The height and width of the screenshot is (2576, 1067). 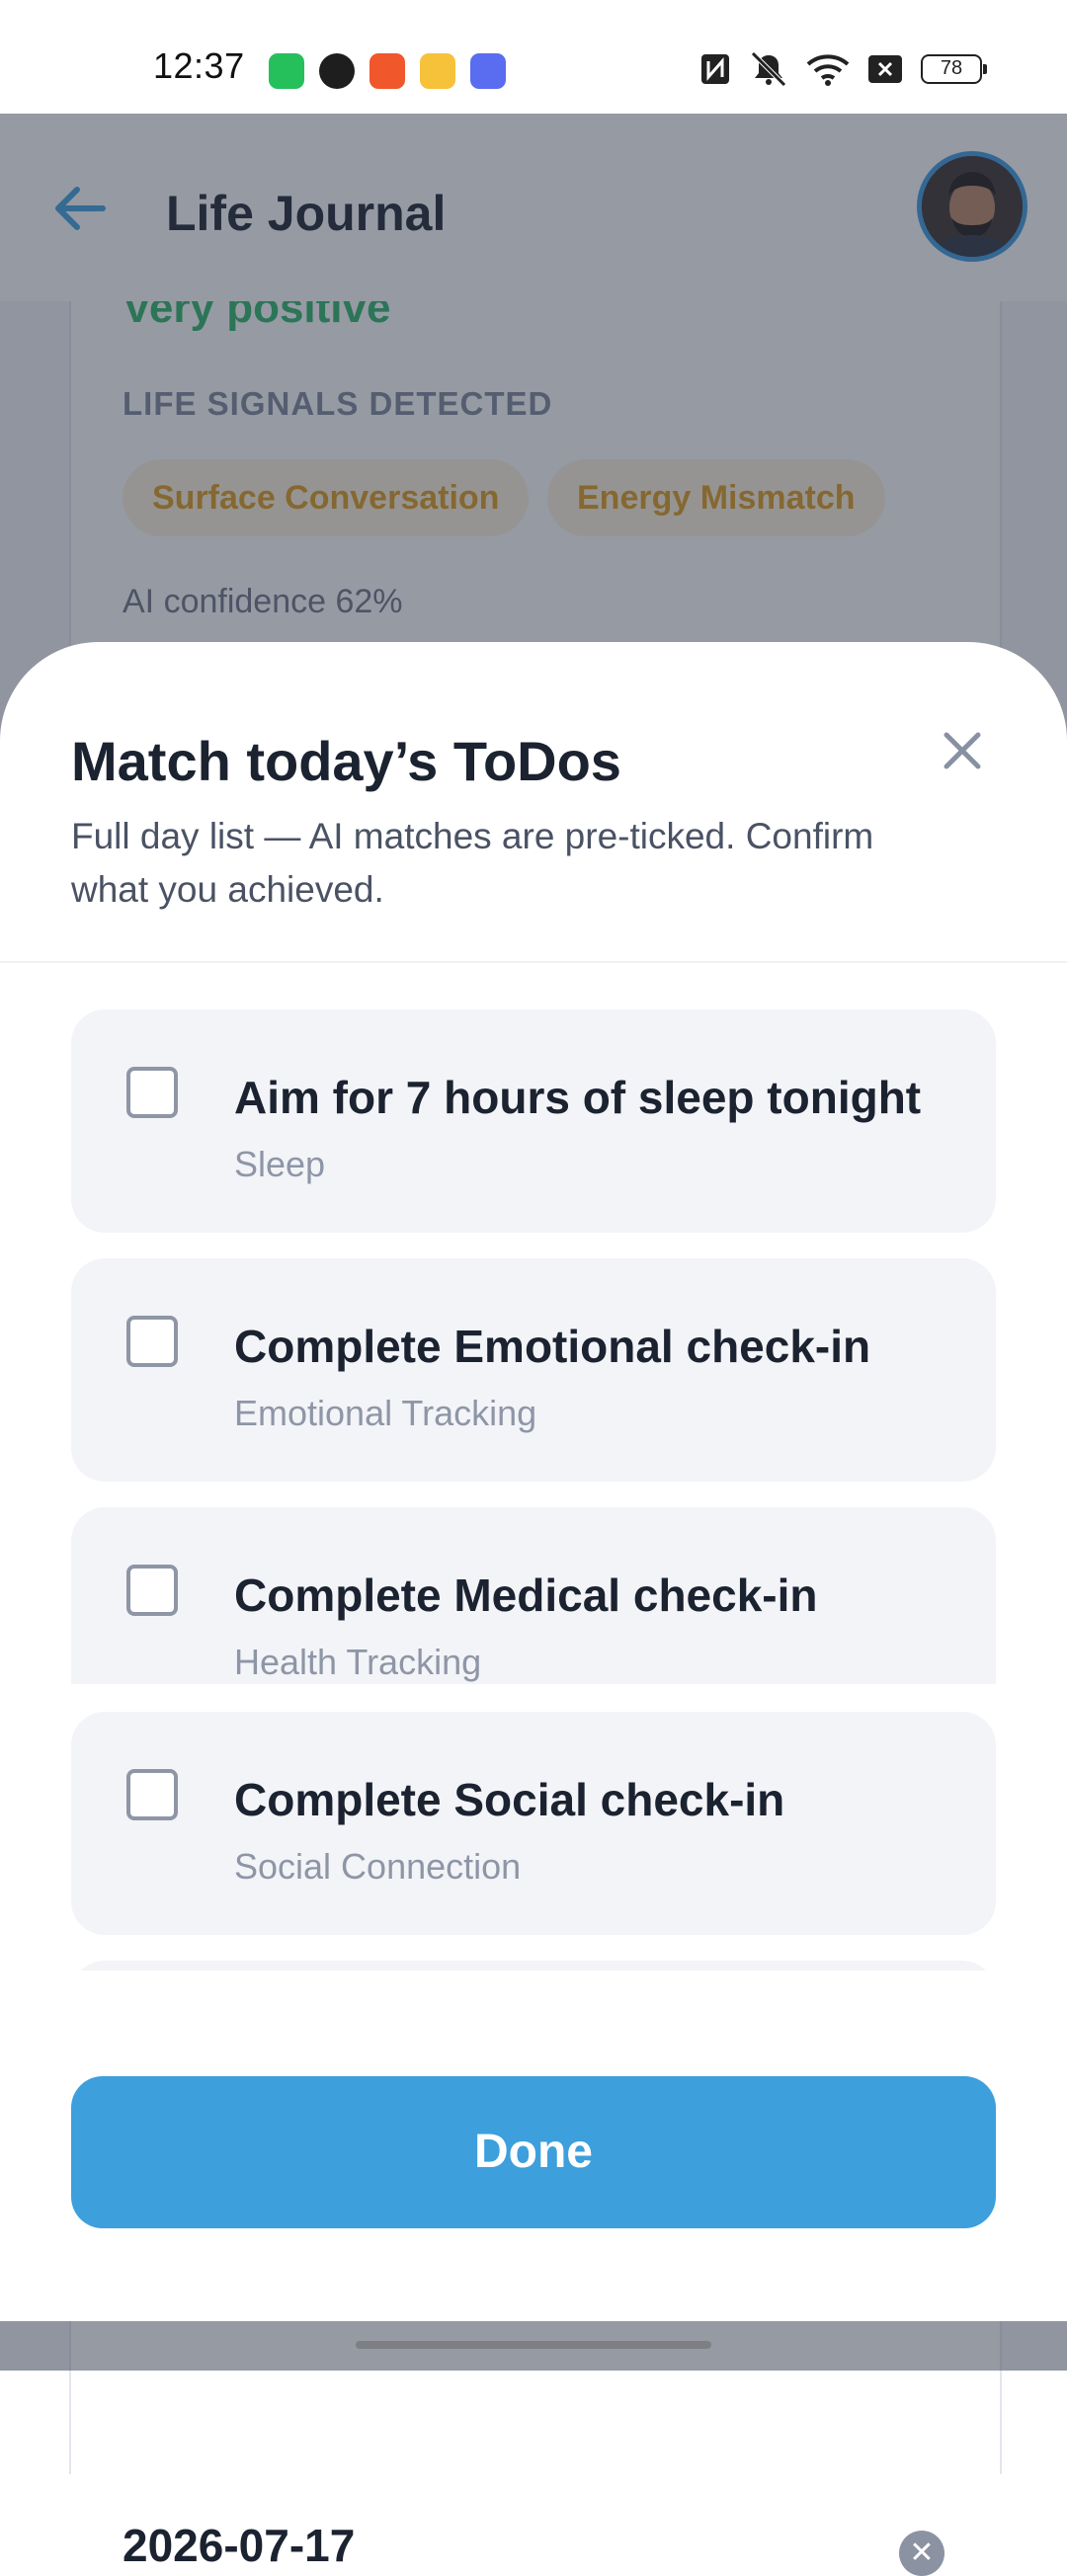 I want to click on mute-icon, so click(x=768, y=69).